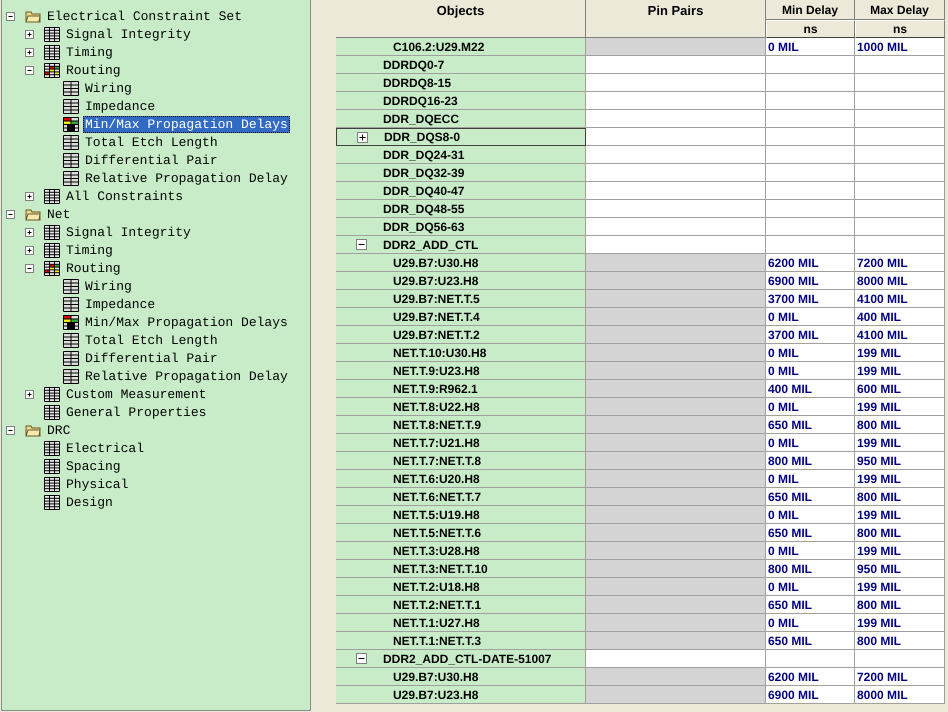 The height and width of the screenshot is (712, 948). Describe the element at coordinates (97, 484) in the screenshot. I see `tree-item: Physical` at that location.